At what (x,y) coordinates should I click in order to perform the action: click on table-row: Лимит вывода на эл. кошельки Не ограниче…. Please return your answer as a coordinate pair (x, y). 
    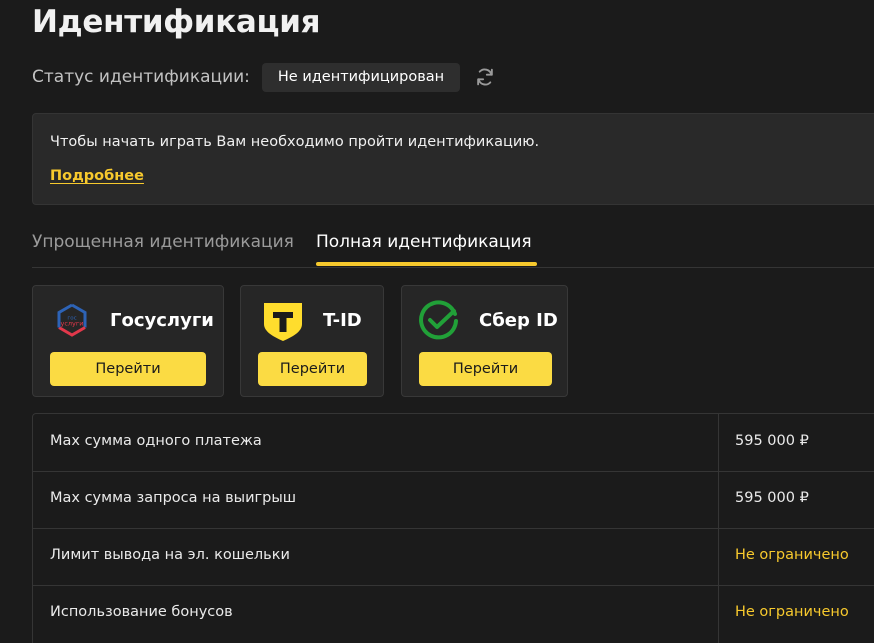
    Looking at the image, I should click on (453, 556).